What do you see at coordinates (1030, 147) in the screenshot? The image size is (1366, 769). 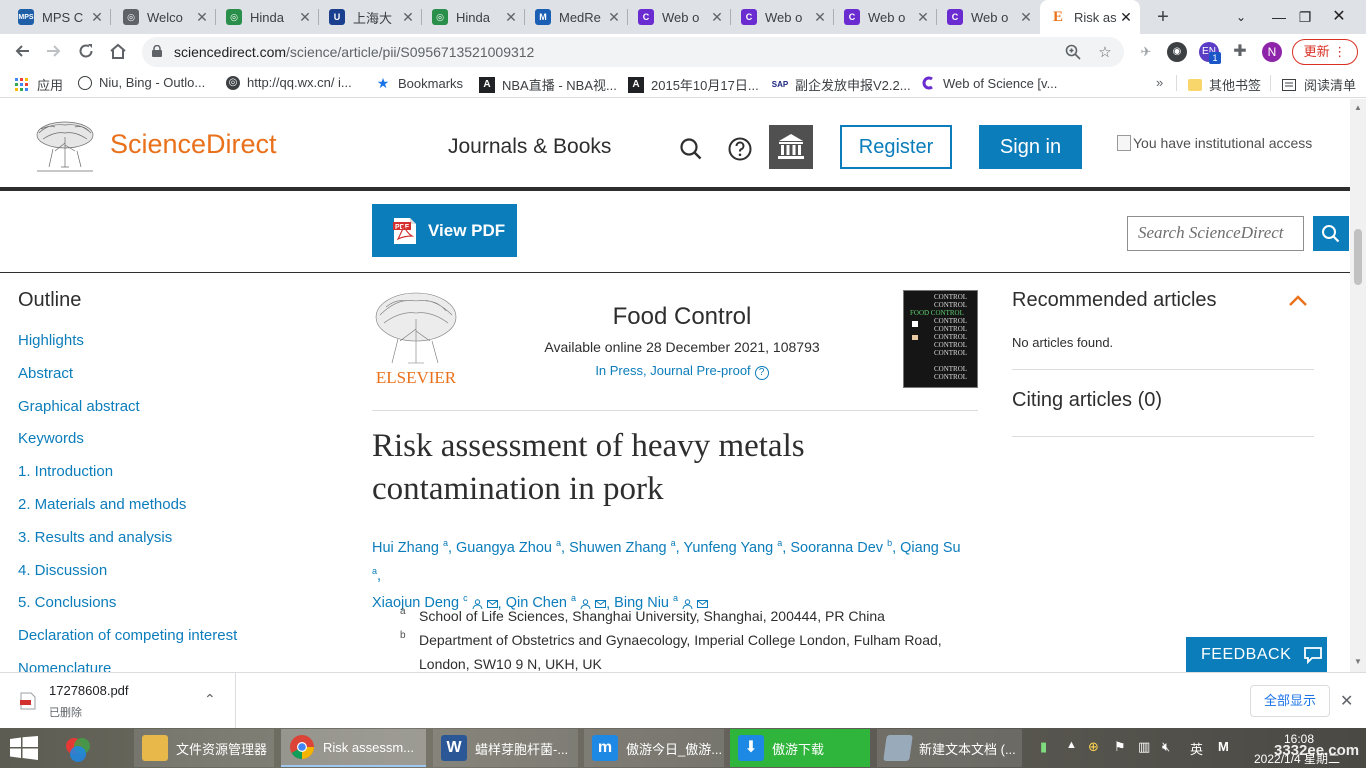 I see `sign-in-button: Sign in` at bounding box center [1030, 147].